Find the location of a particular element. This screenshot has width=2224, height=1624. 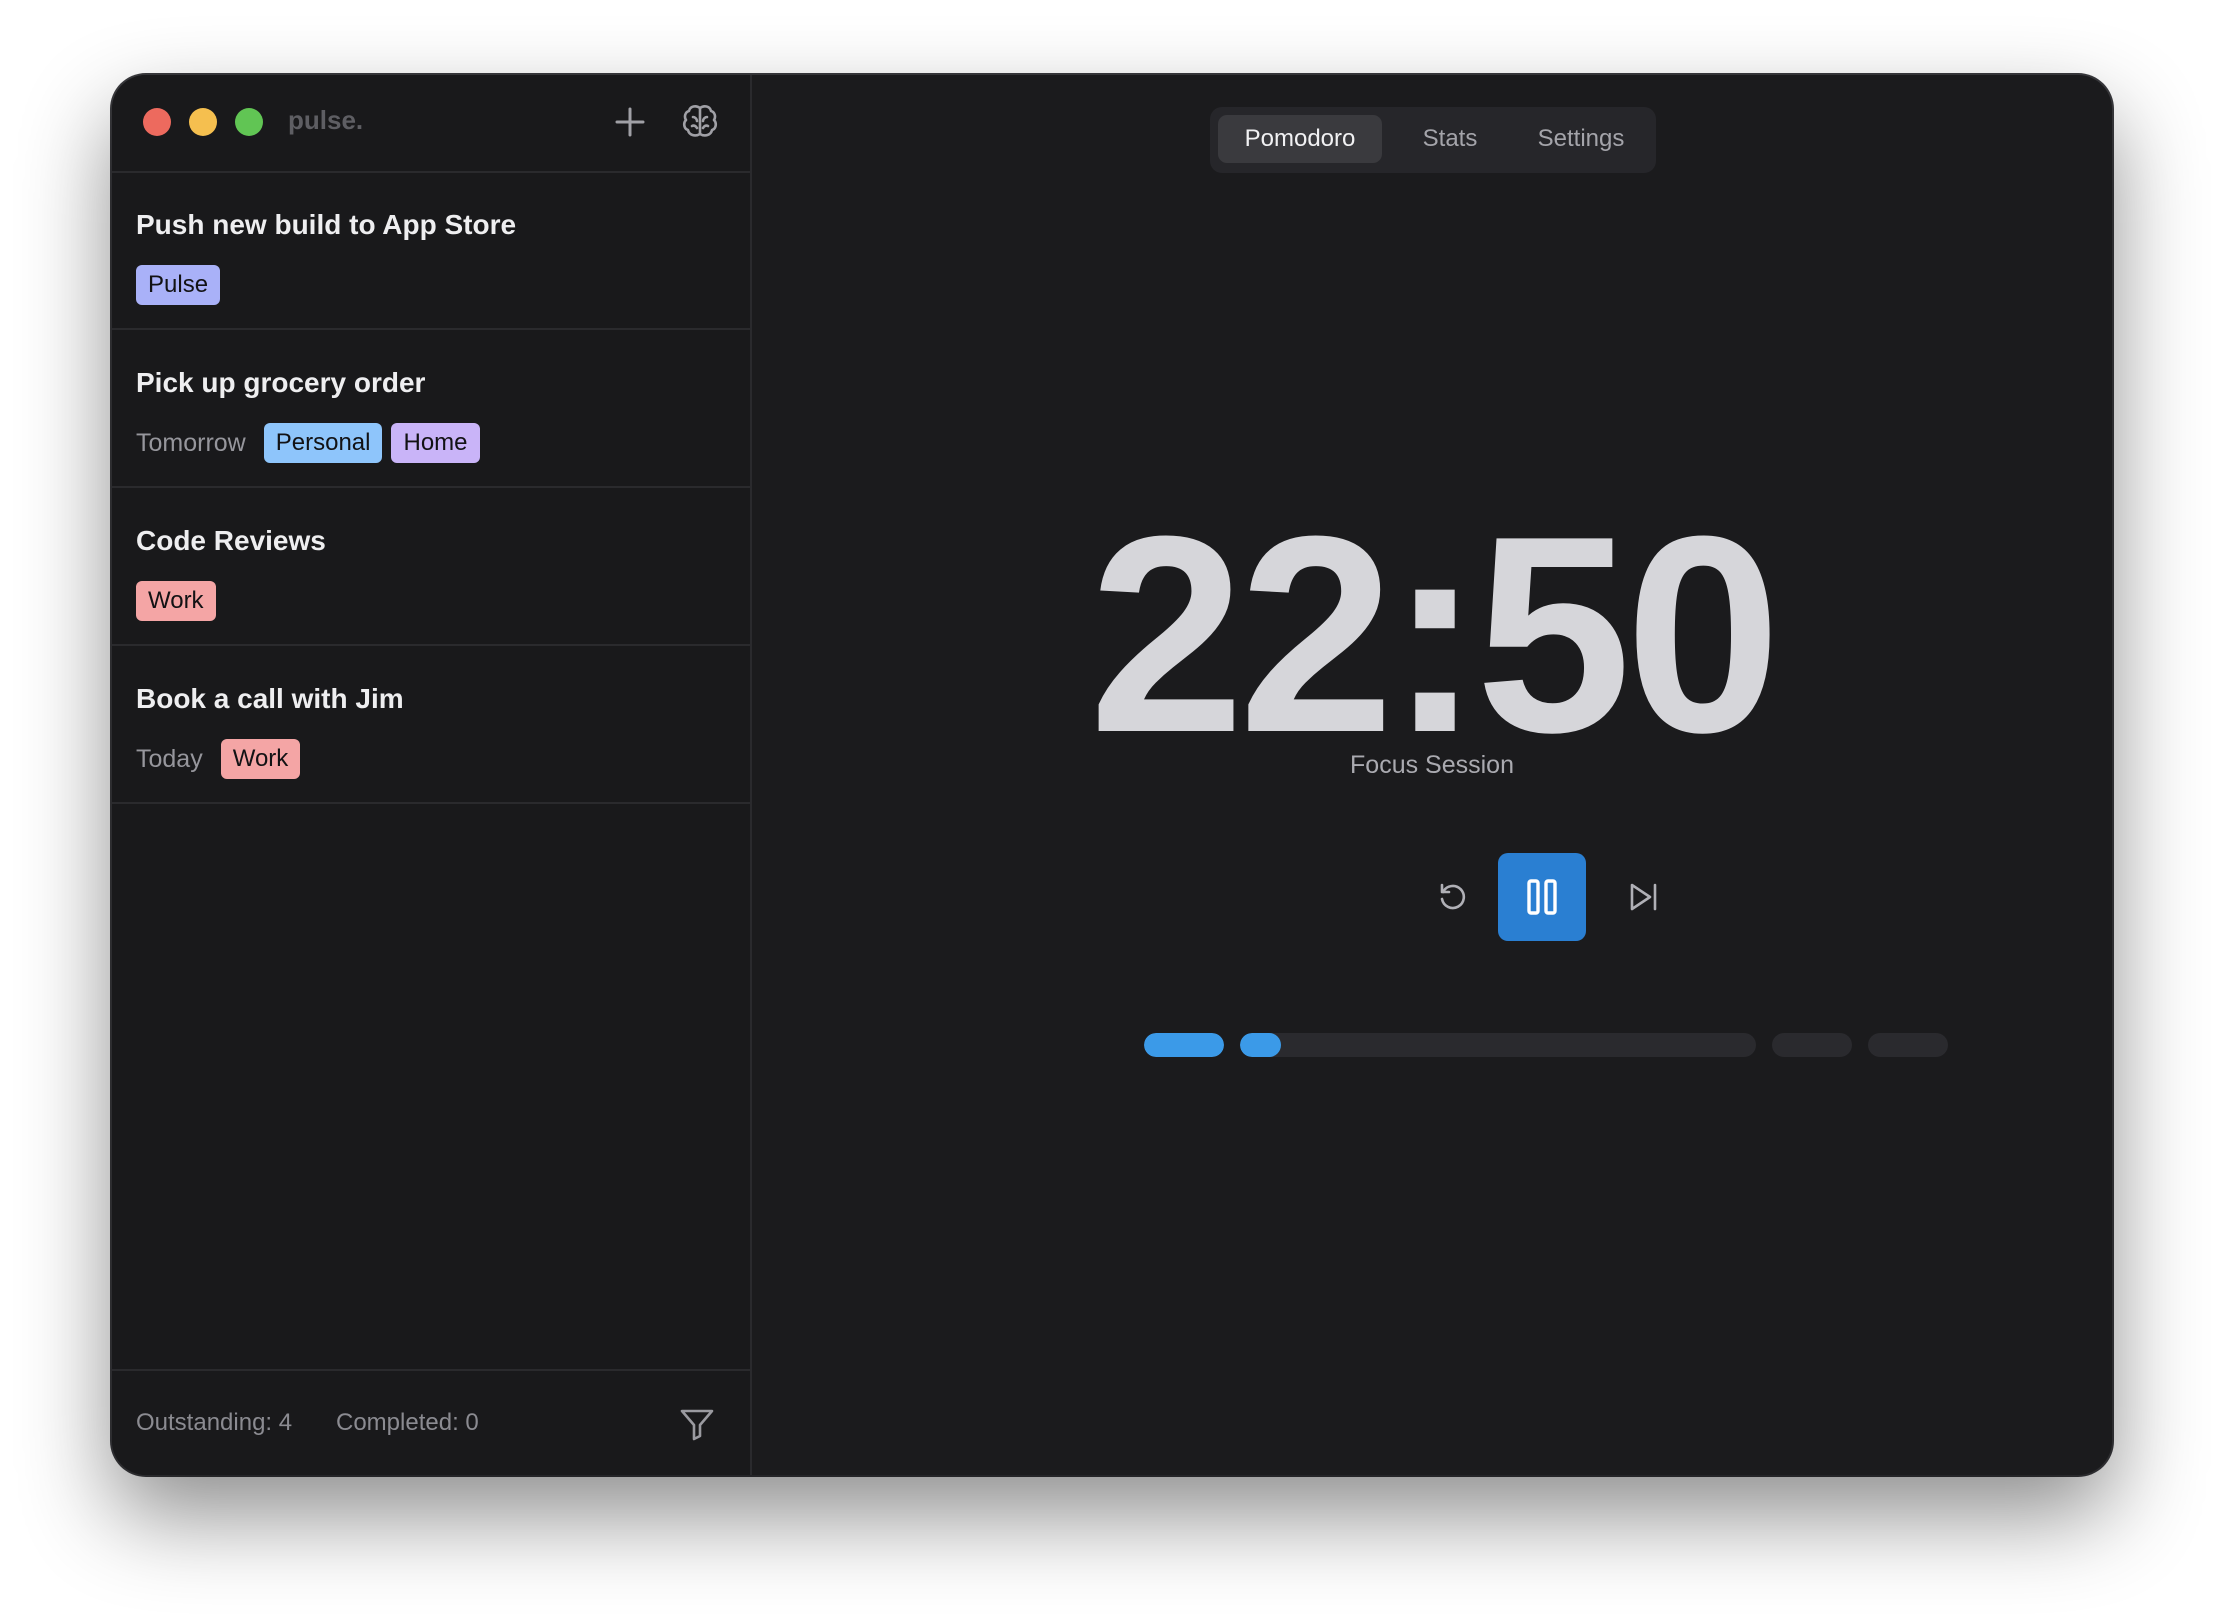

task-meta: Tomorrow Personal Home is located at coordinates (312, 443).